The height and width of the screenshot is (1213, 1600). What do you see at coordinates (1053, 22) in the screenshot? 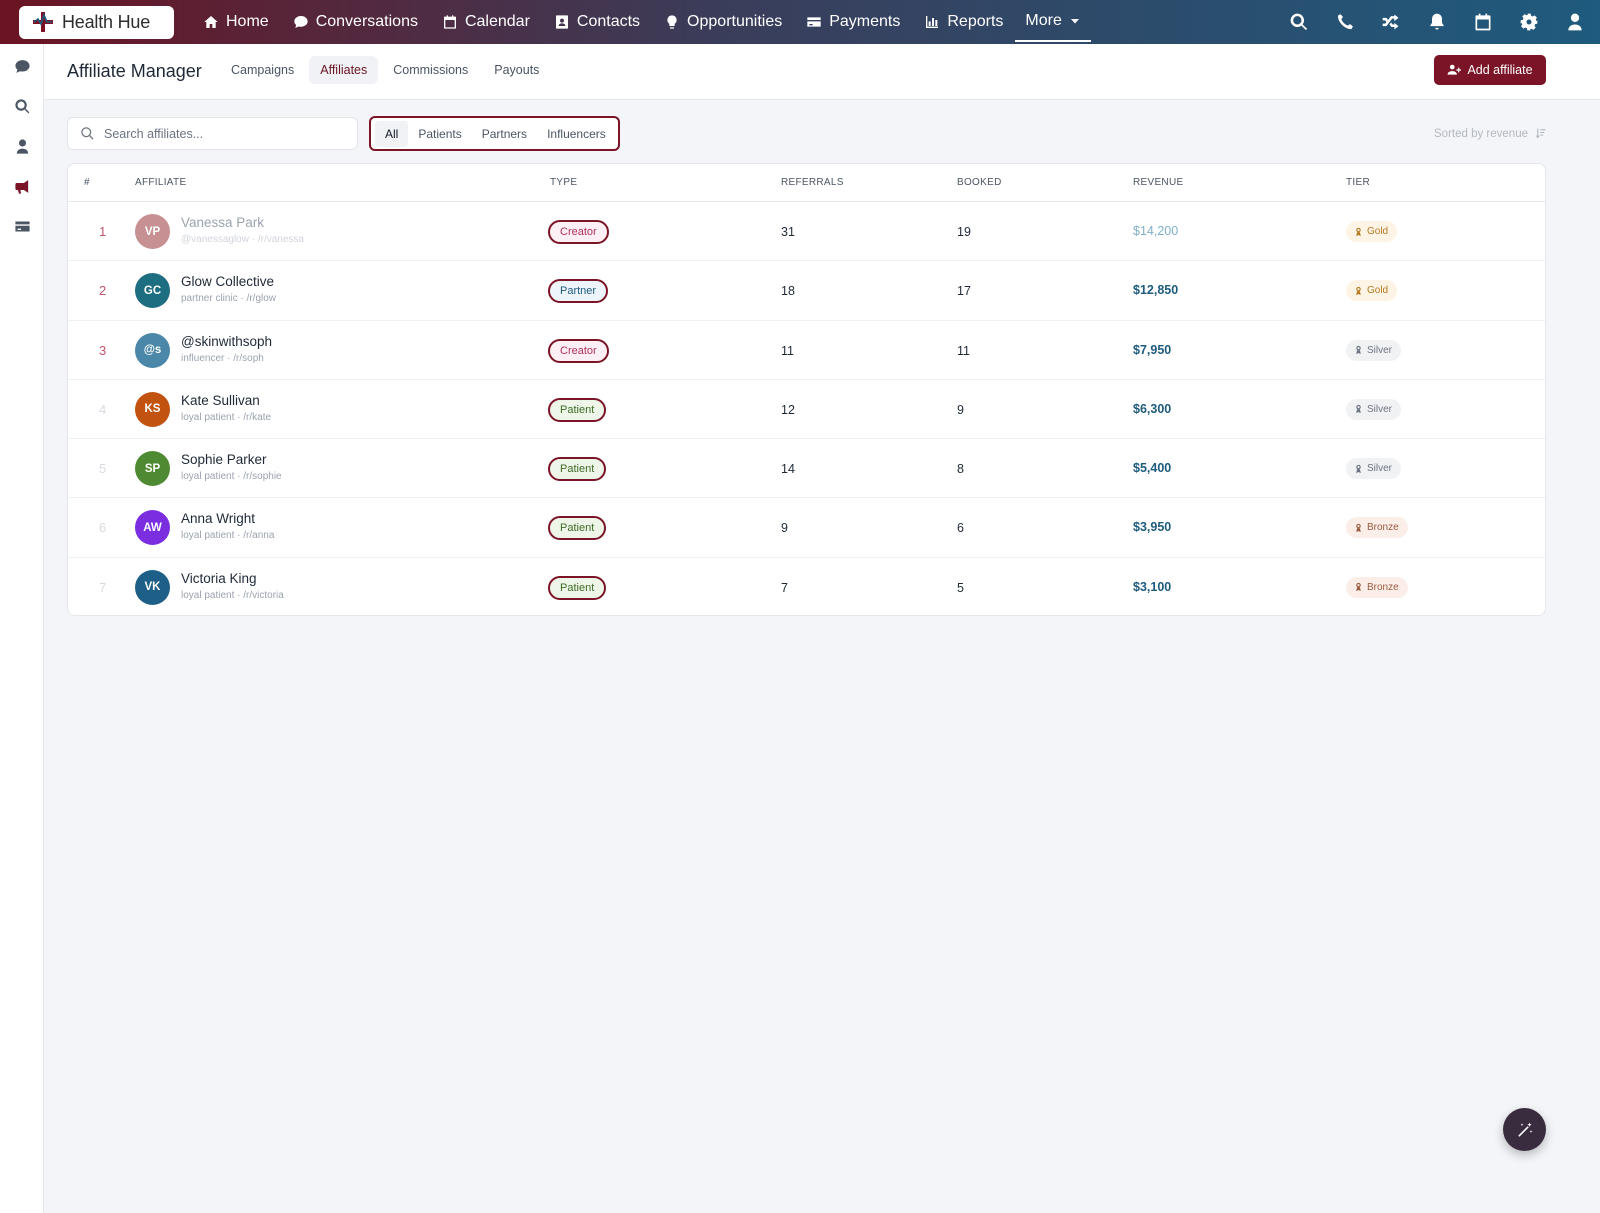
I see `nav-more-dropdown: More` at bounding box center [1053, 22].